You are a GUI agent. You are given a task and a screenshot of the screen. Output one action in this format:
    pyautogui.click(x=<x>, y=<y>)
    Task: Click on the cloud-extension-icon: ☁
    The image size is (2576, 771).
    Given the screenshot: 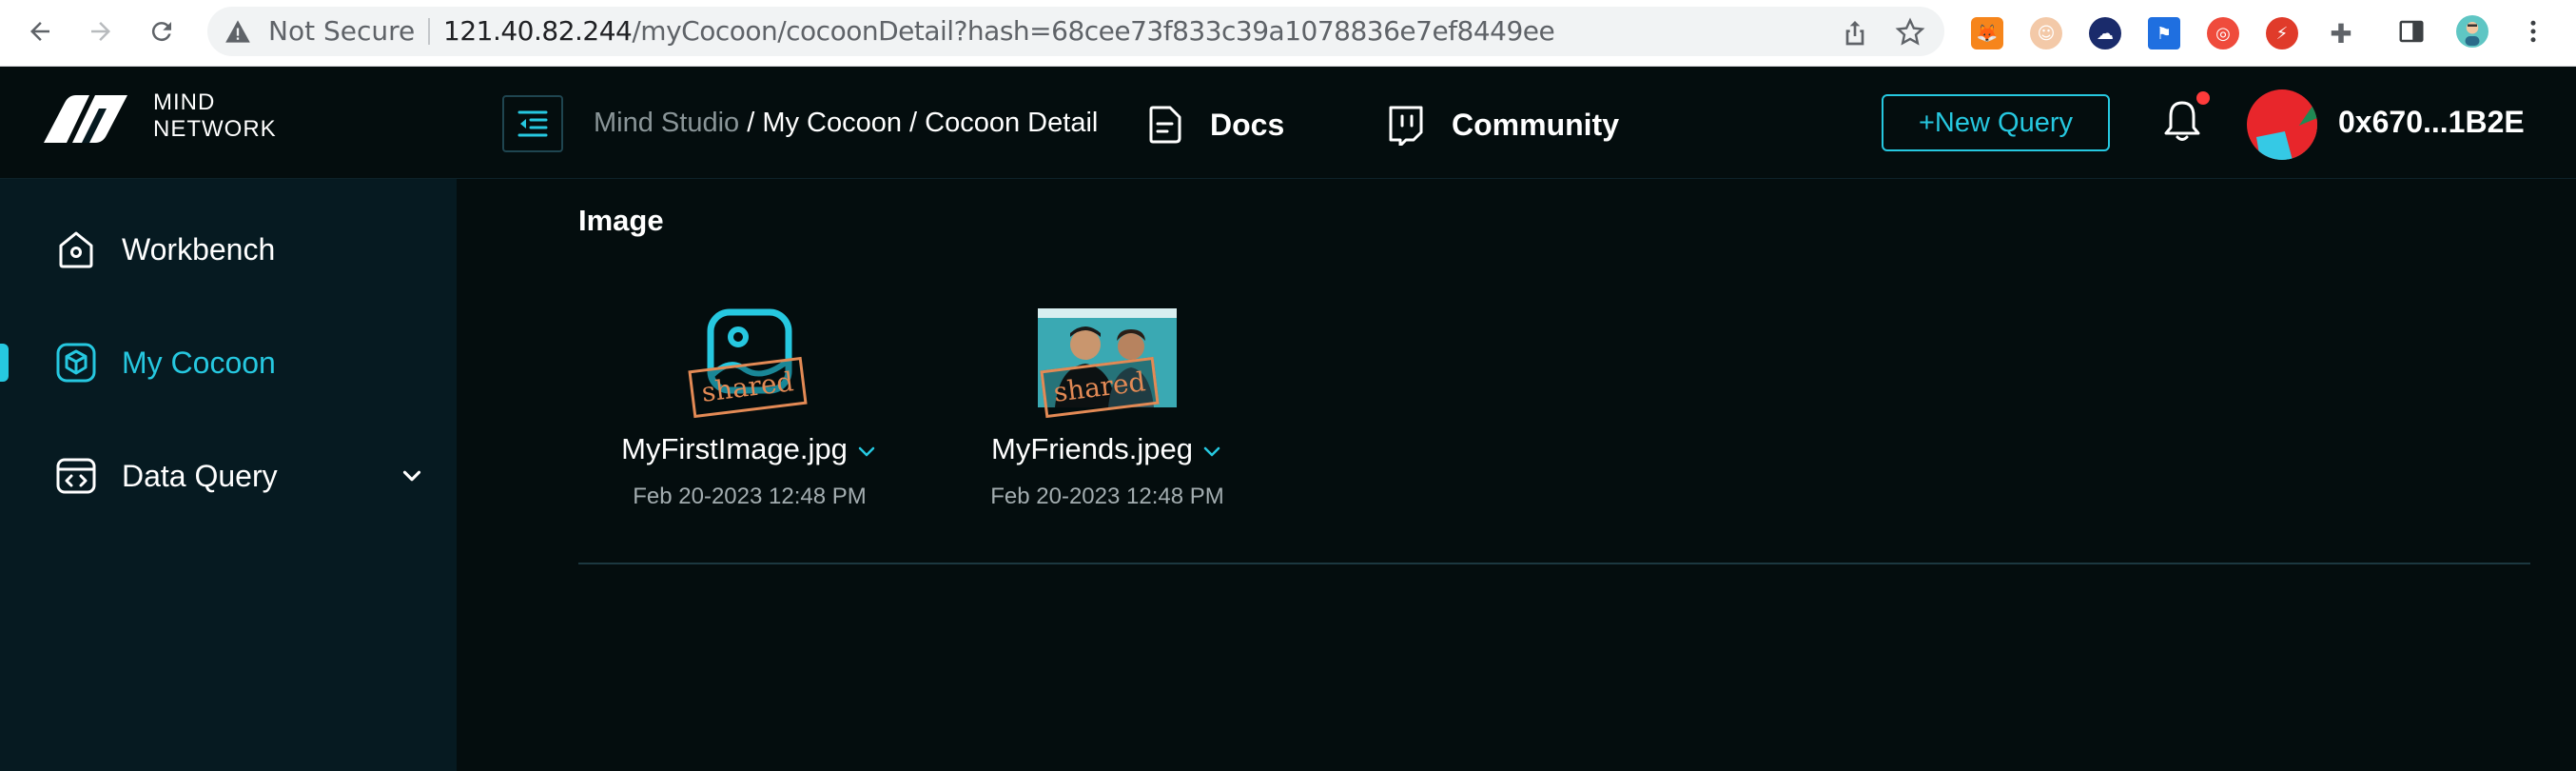 What is the action you would take?
    pyautogui.click(x=2105, y=33)
    